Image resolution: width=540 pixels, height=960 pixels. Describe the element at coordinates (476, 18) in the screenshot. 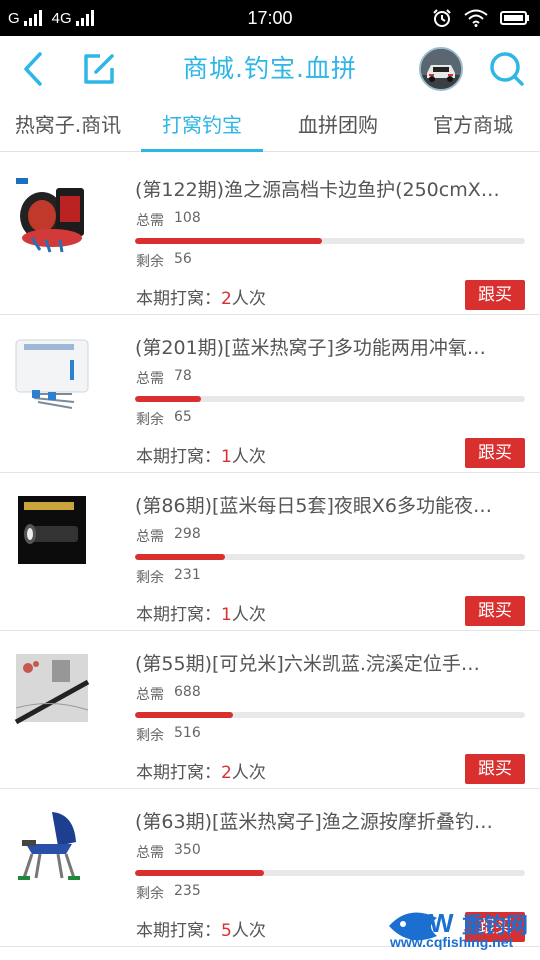

I see `wifi-icon` at that location.